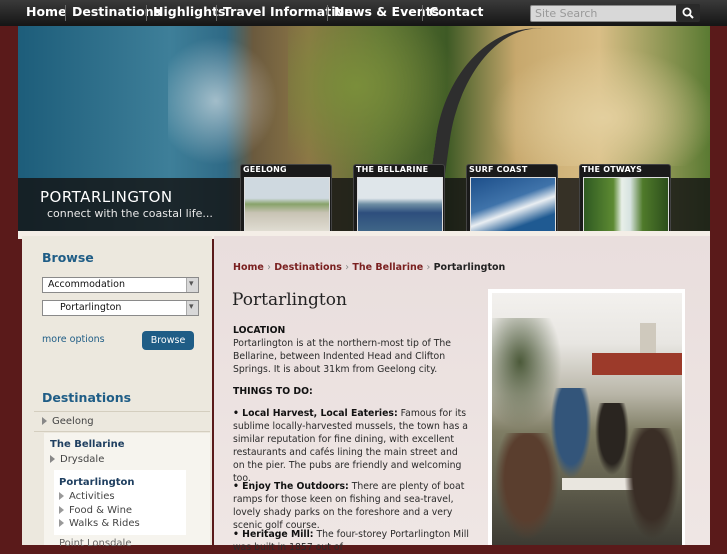 The width and height of the screenshot is (727, 554). Describe the element at coordinates (86, 284) in the screenshot. I see `select-value: Accommodation` at that location.